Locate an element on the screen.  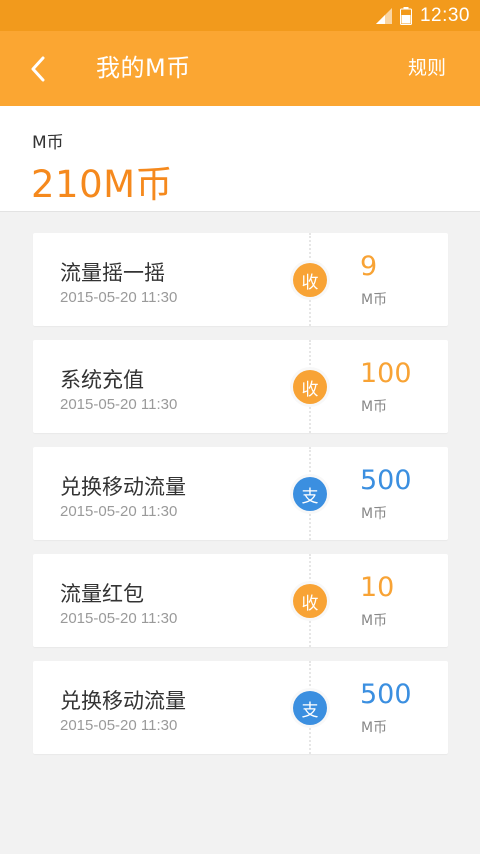
transaction-title: 系统充值 is located at coordinates (102, 380).